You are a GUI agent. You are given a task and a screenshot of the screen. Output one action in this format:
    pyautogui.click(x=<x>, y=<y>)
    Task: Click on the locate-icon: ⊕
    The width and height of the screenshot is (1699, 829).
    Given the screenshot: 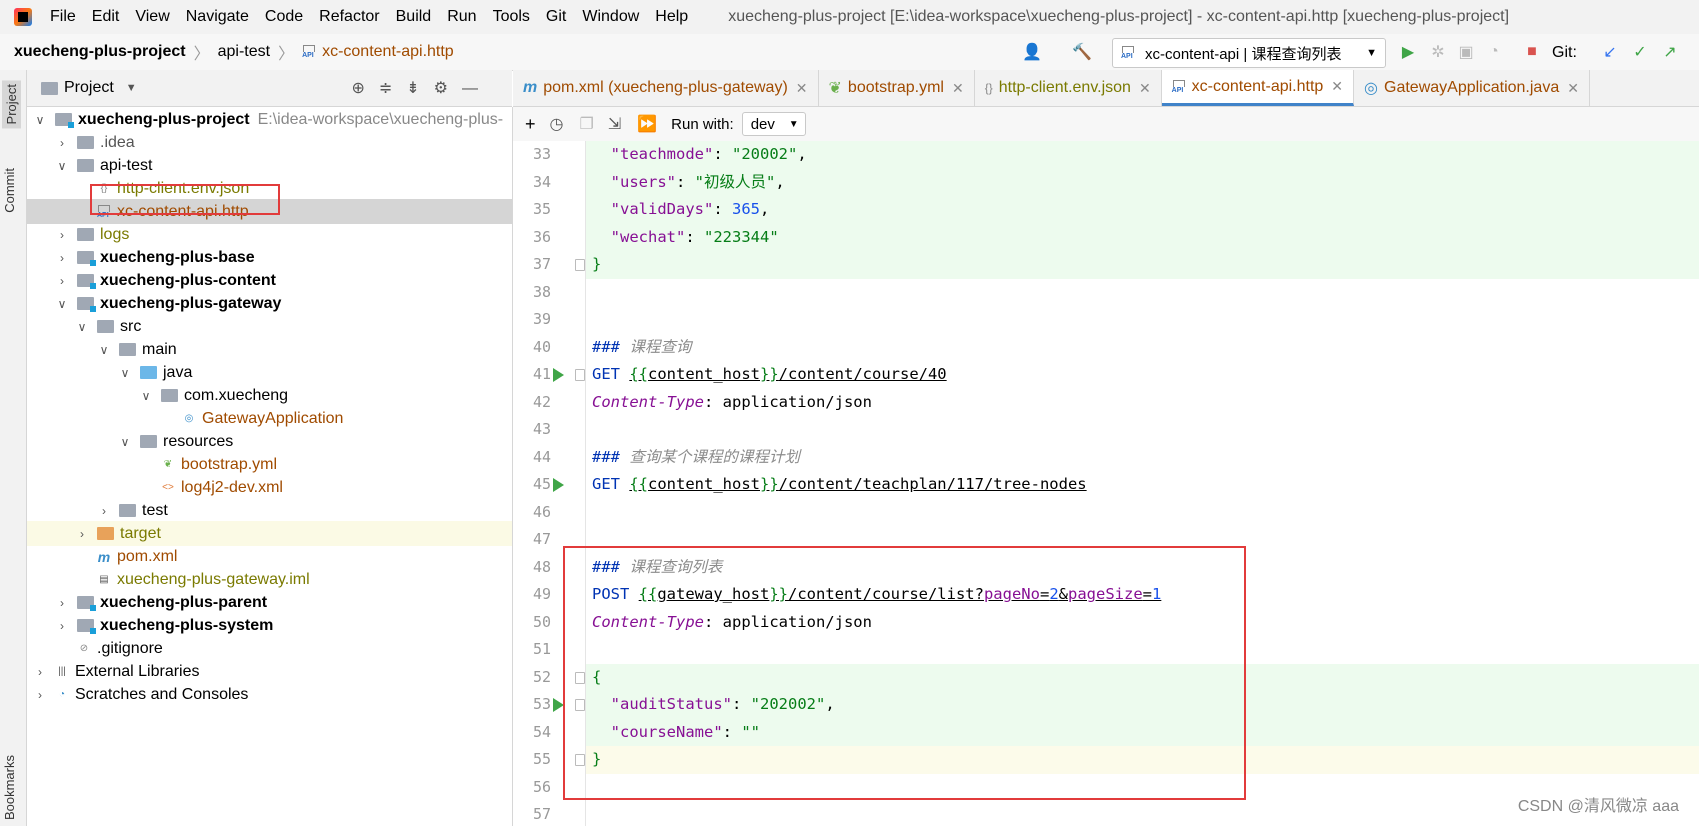 What is the action you would take?
    pyautogui.click(x=364, y=88)
    